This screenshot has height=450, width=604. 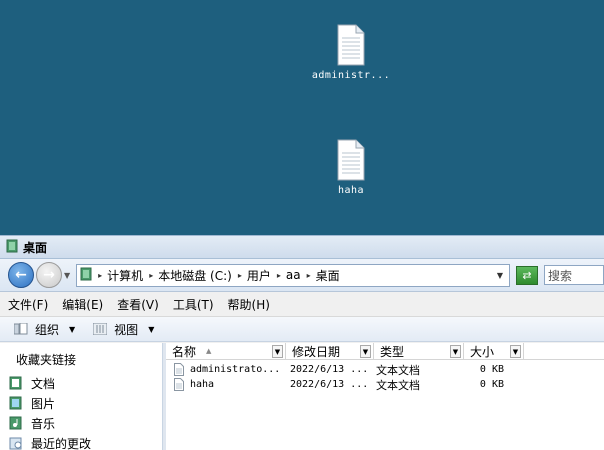 I want to click on breadcrumb-local-disk: 本地磁盘 (C:), so click(x=195, y=275).